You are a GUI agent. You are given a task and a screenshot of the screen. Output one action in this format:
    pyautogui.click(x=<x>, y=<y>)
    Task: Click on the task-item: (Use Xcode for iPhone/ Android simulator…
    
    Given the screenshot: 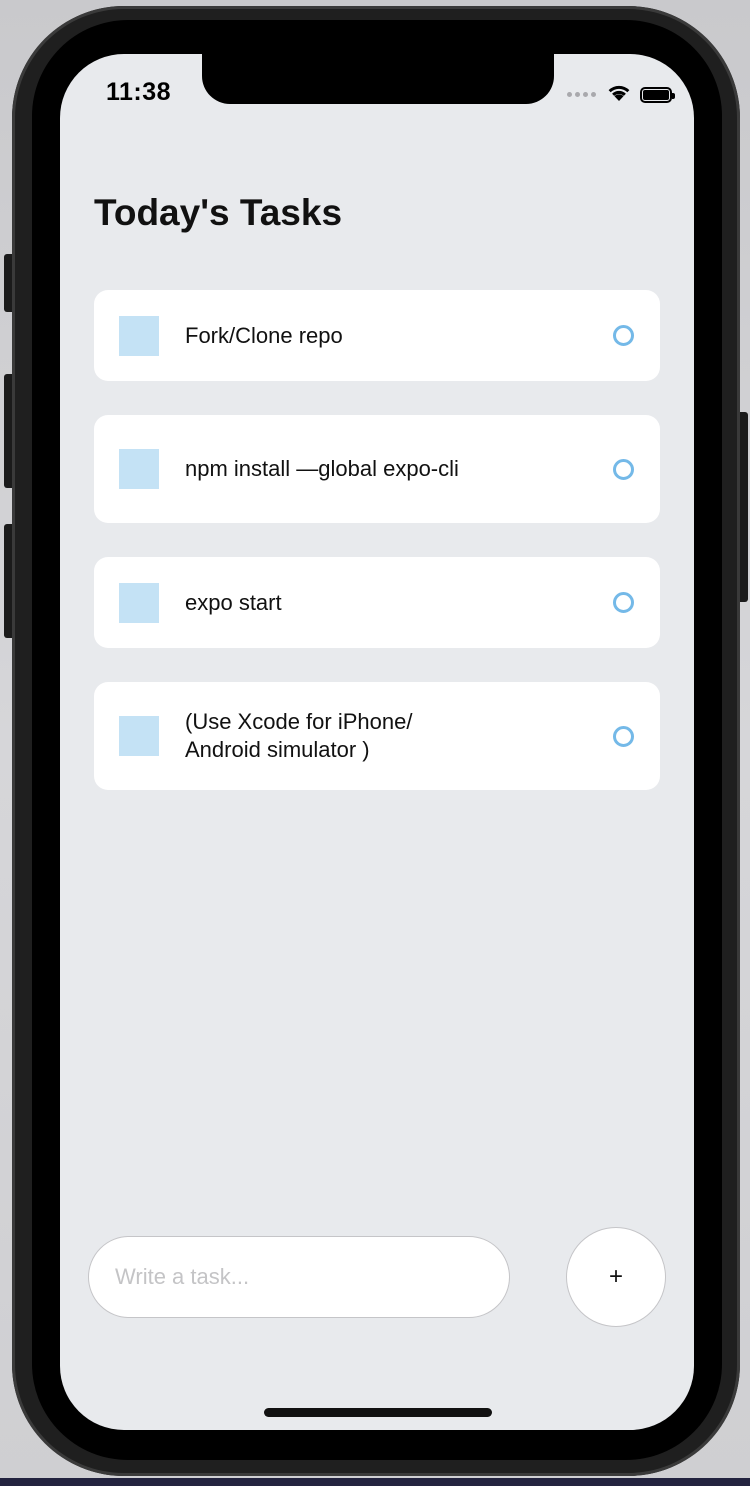 What is the action you would take?
    pyautogui.click(x=377, y=736)
    